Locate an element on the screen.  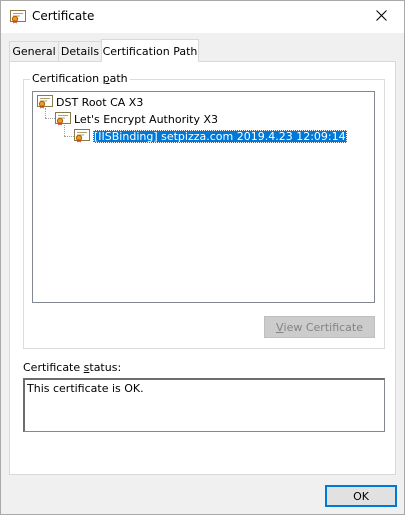
tree-node-intermediate: Let's Encrypt Authority X3 is located at coordinates (136, 119).